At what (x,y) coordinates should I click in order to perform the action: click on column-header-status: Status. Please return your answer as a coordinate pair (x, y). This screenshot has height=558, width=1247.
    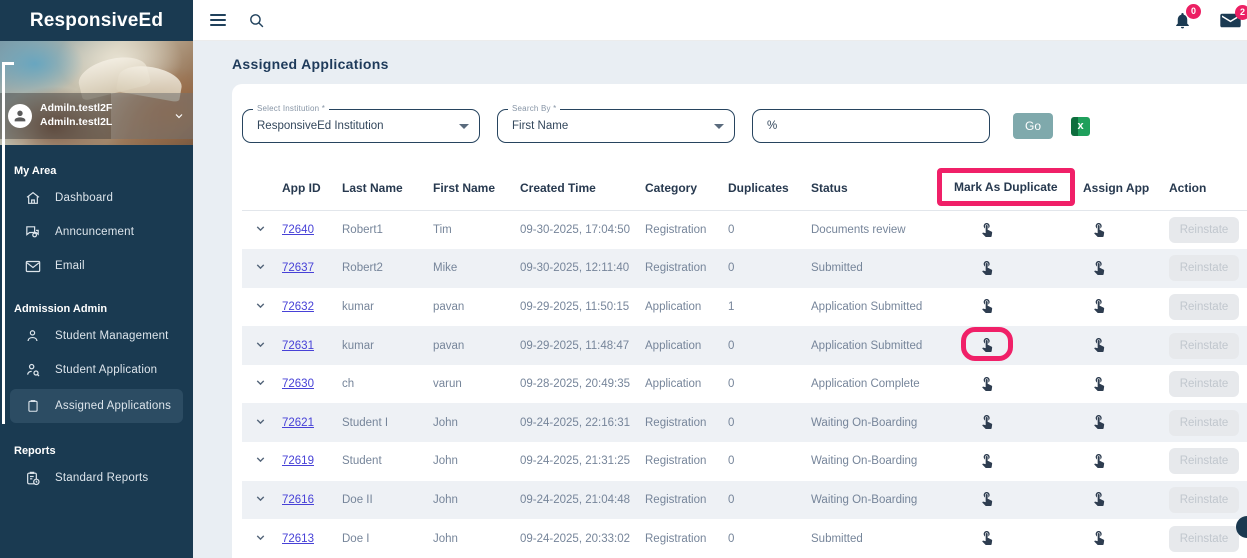
    Looking at the image, I should click on (874, 192).